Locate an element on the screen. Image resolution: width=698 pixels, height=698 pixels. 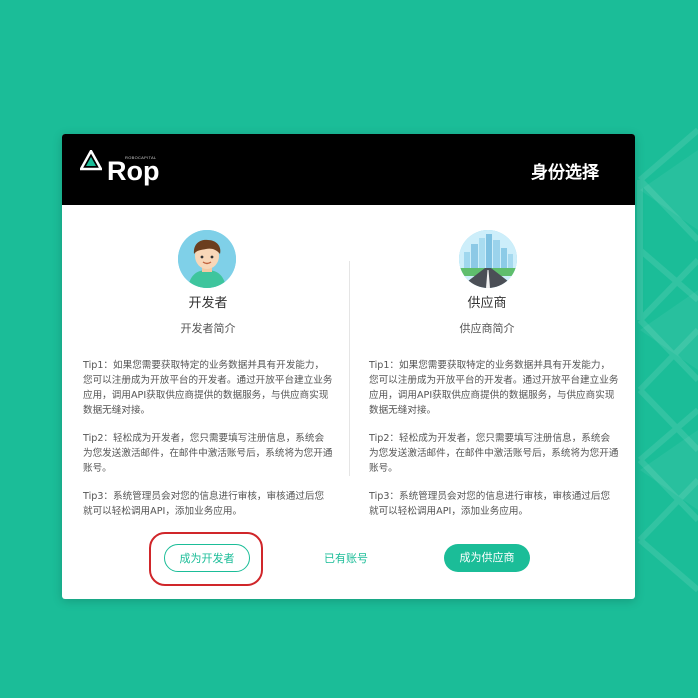
city-road-avatar-icon is located at coordinates (488, 259).